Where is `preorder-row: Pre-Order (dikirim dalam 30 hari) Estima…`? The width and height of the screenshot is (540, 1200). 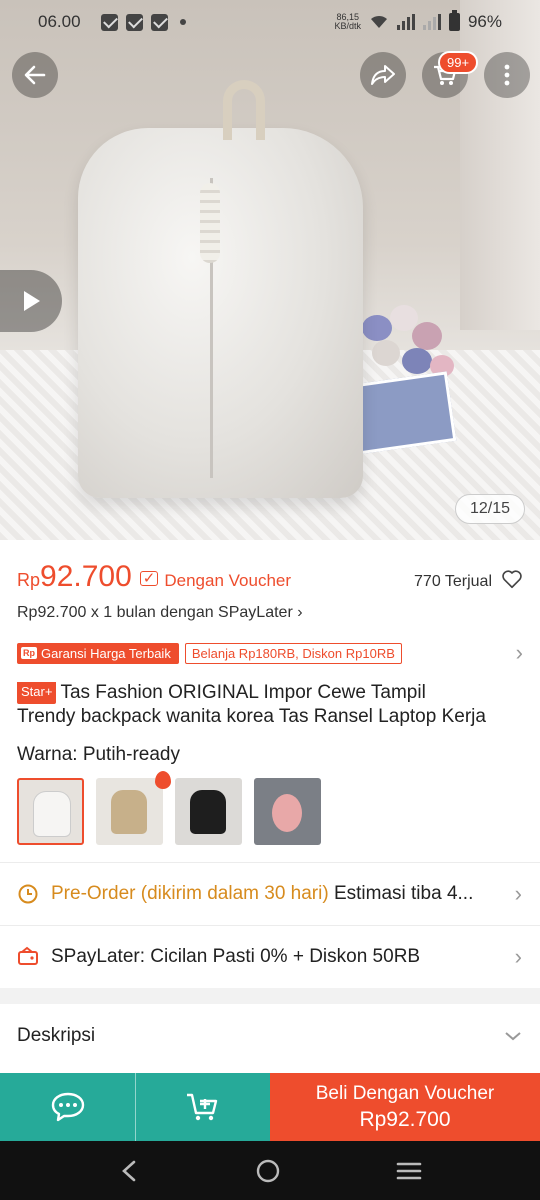 preorder-row: Pre-Order (dikirim dalam 30 hari) Estima… is located at coordinates (270, 894).